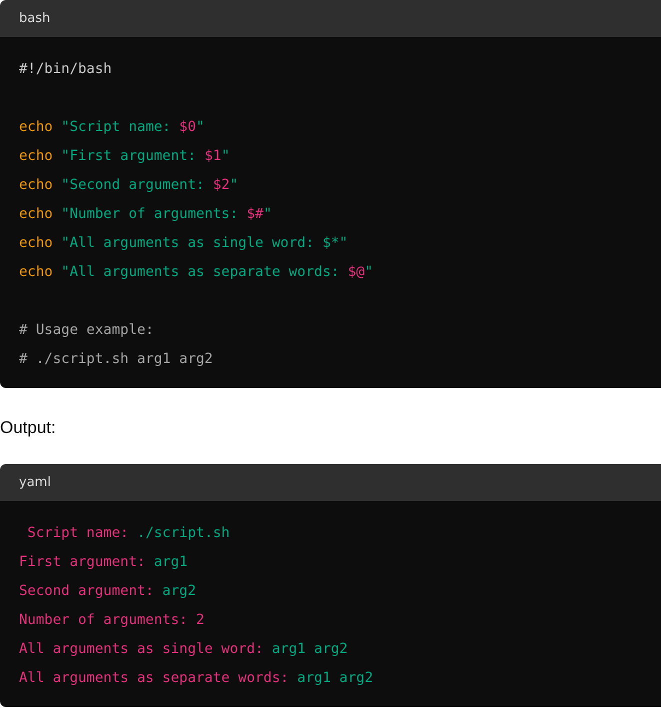  What do you see at coordinates (184, 243) in the screenshot?
I see `code-line: echo "All arguments as single word: $*"` at bounding box center [184, 243].